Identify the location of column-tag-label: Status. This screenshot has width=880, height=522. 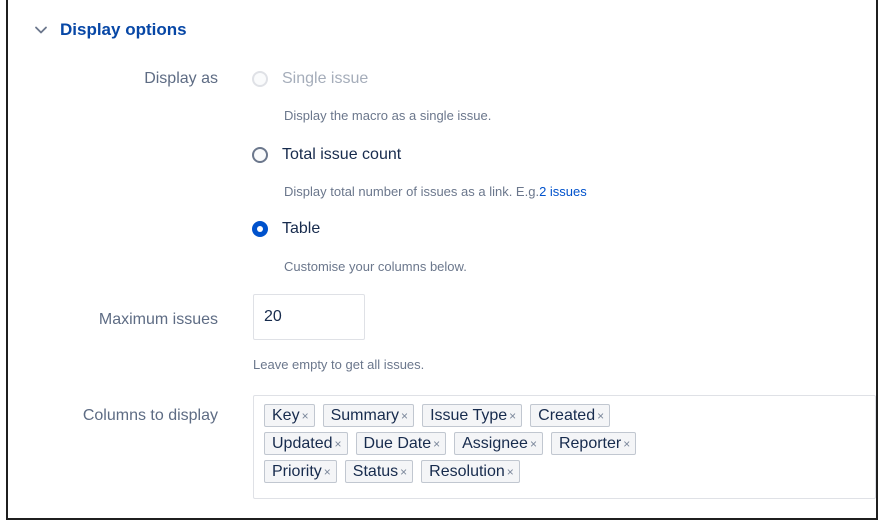
(375, 471).